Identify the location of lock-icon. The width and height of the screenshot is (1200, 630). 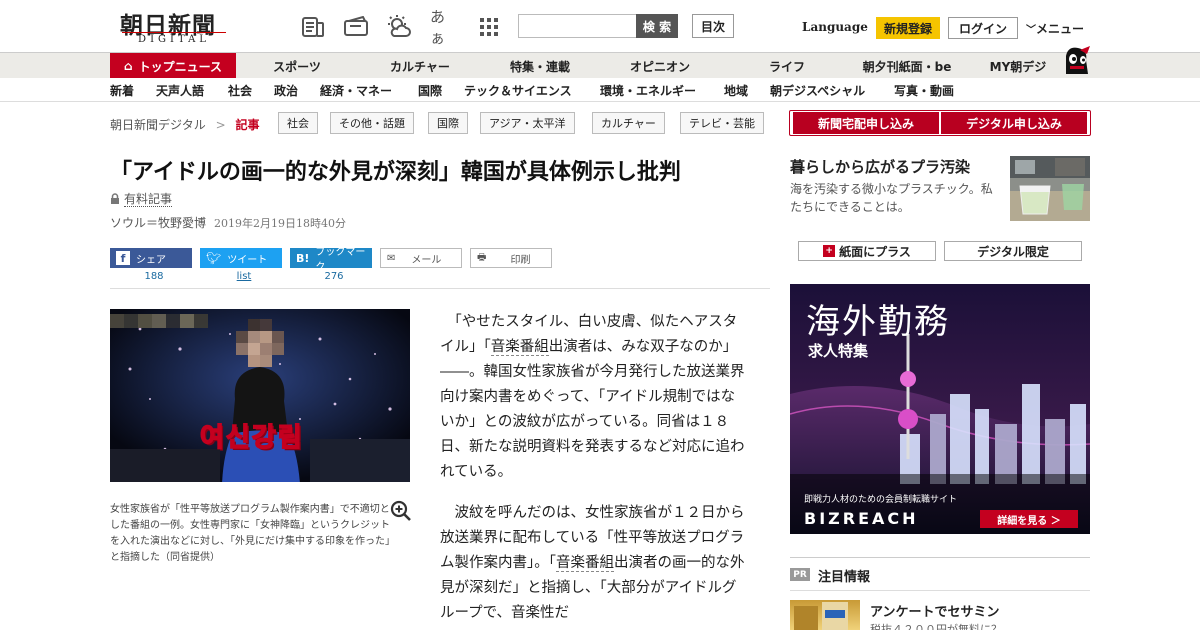
(115, 198).